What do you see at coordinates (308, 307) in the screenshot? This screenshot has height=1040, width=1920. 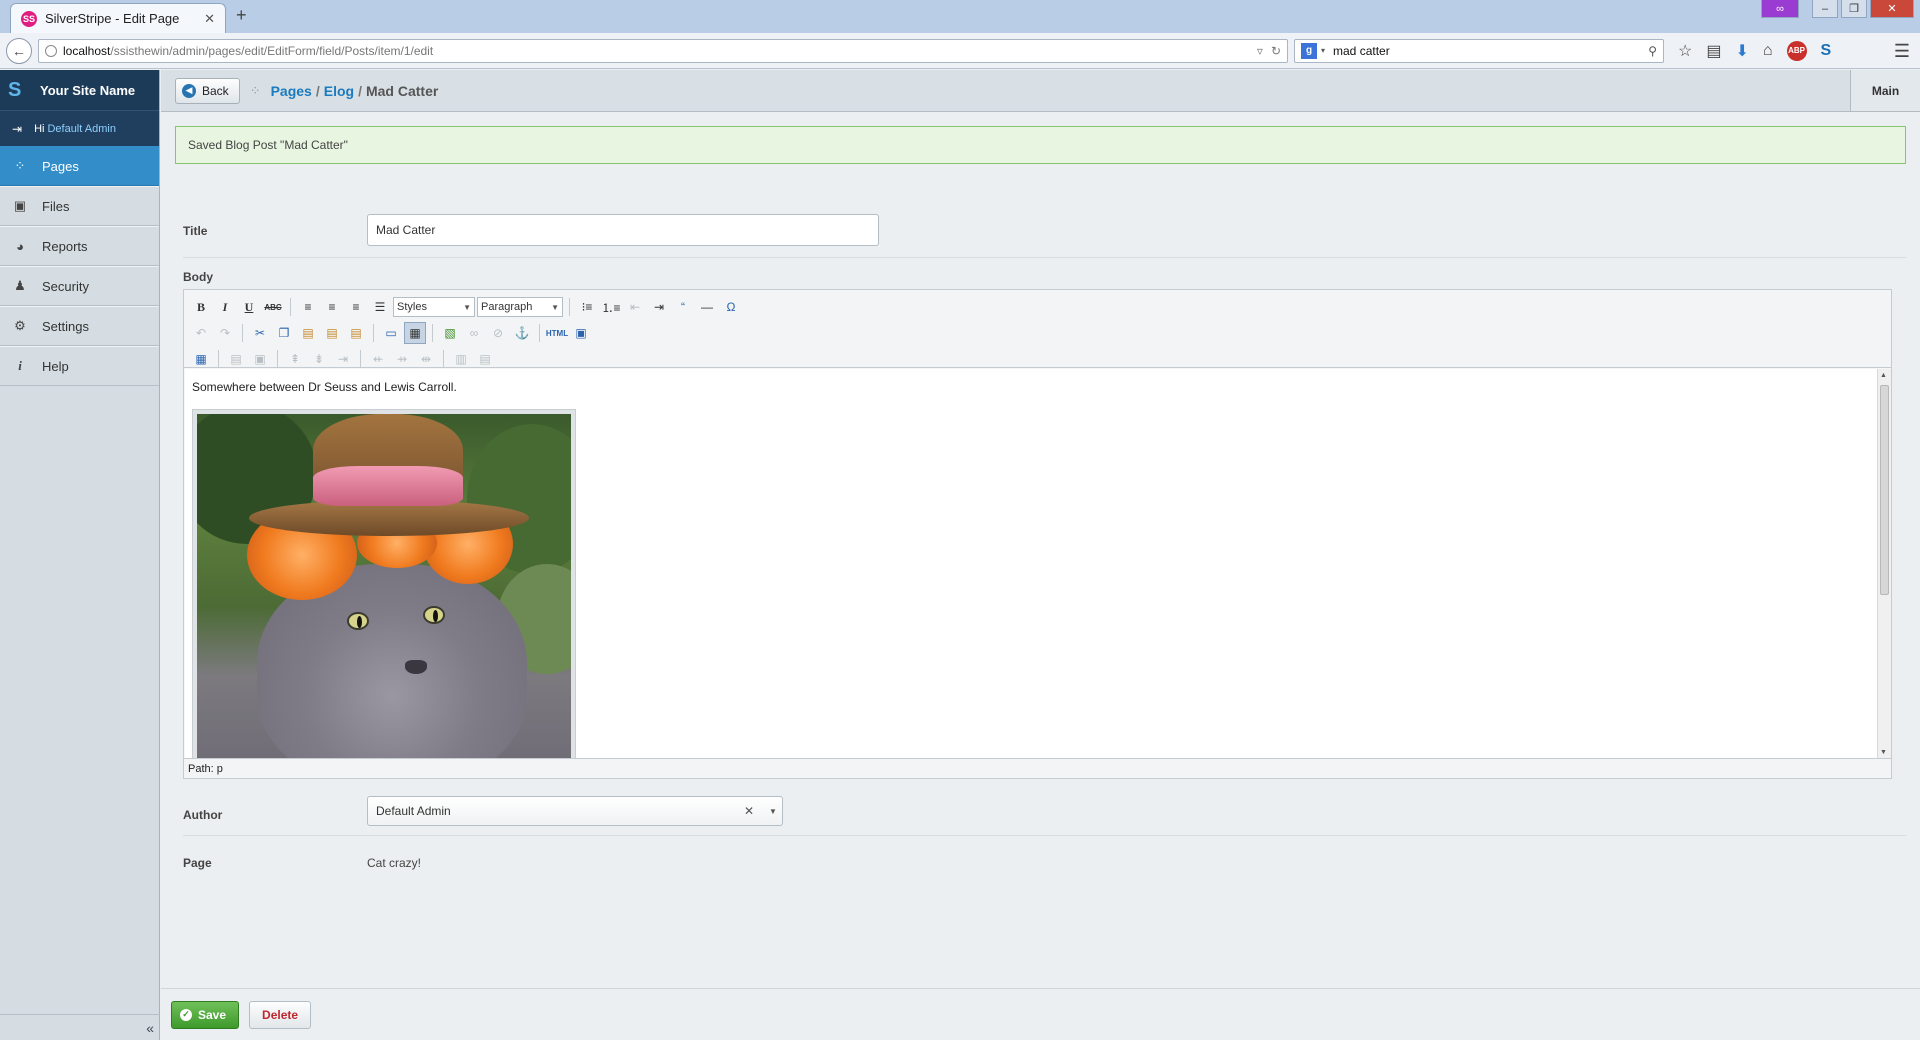 I see `align-left-icon: ≡` at bounding box center [308, 307].